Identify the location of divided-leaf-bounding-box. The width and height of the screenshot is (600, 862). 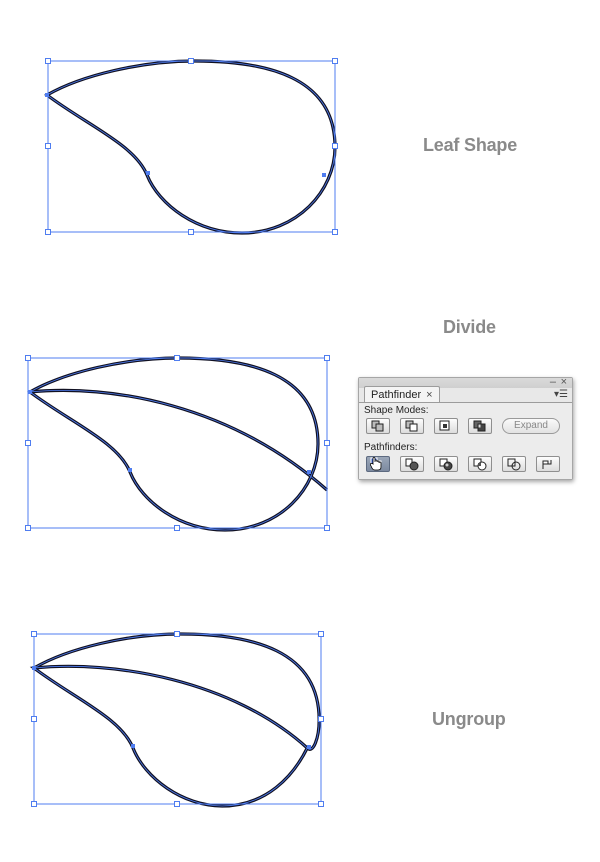
(177, 443).